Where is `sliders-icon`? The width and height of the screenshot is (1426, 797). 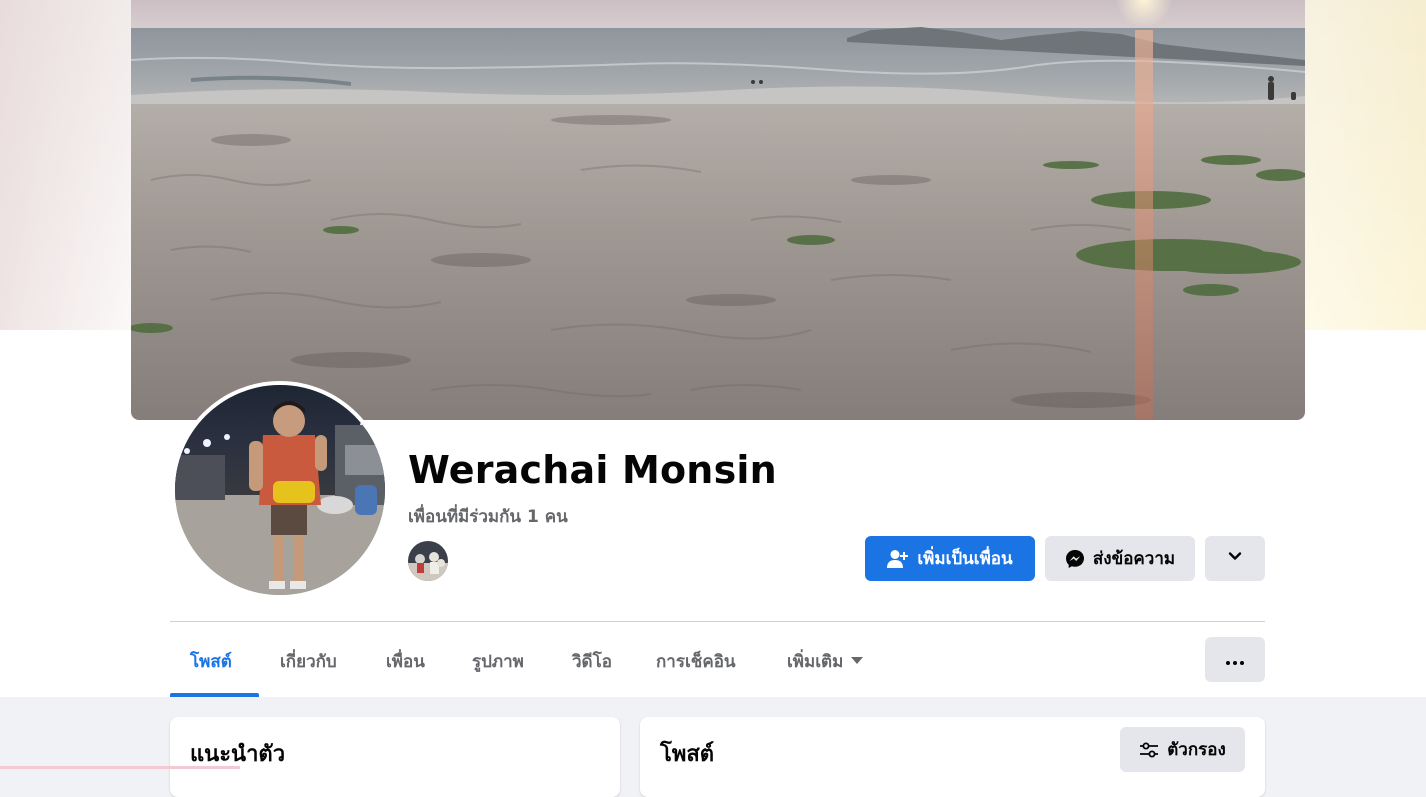 sliders-icon is located at coordinates (1149, 750).